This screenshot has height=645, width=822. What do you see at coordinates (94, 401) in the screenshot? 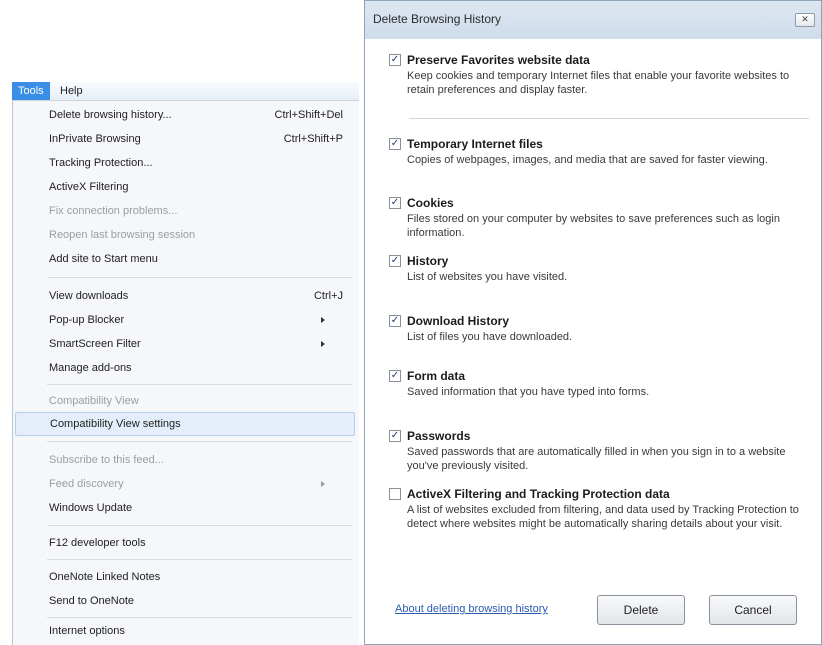
I see `menu-item-label: Compatibility View` at bounding box center [94, 401].